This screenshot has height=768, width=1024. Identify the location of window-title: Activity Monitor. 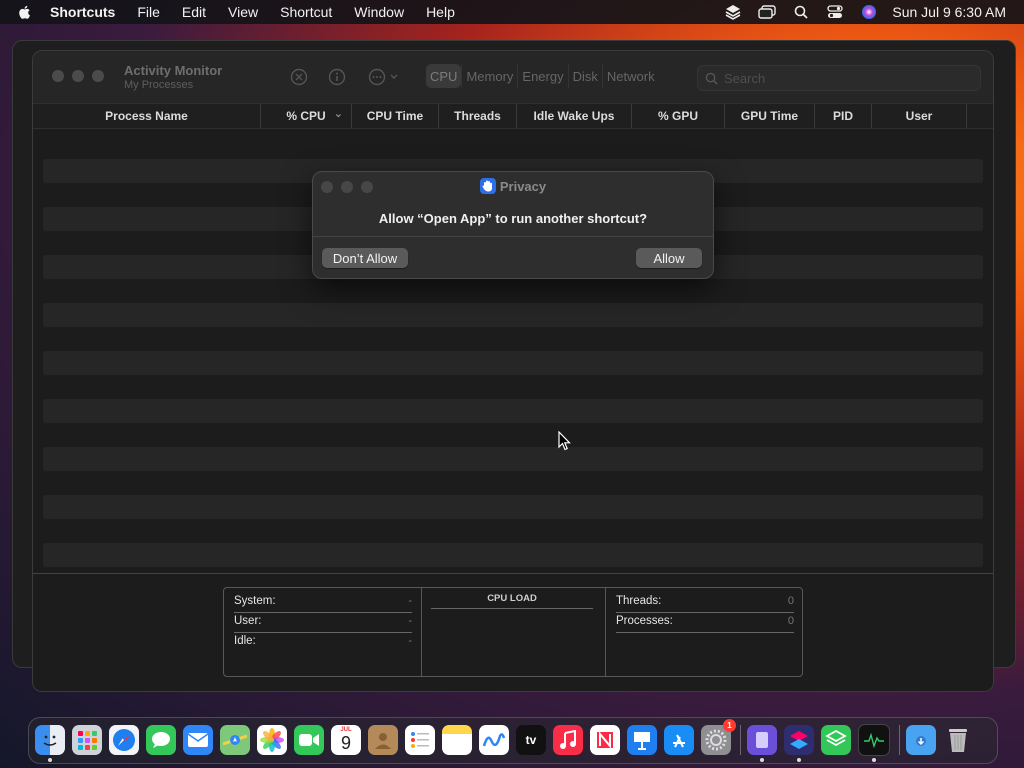
(173, 70).